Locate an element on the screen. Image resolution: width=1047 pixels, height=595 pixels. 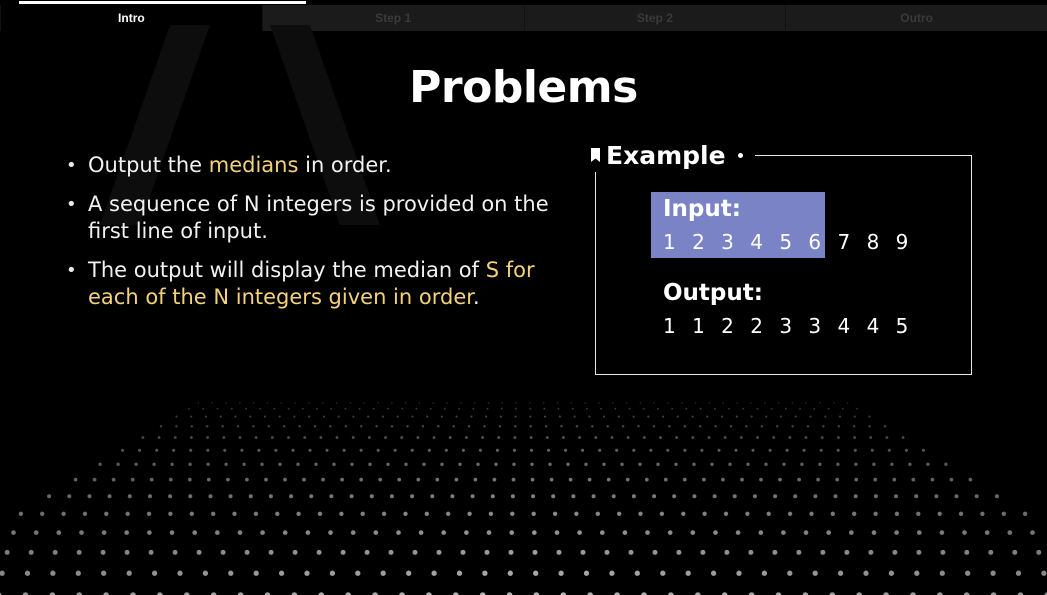
bullet-item-medians: Output the medians in order. is located at coordinates (326, 165).